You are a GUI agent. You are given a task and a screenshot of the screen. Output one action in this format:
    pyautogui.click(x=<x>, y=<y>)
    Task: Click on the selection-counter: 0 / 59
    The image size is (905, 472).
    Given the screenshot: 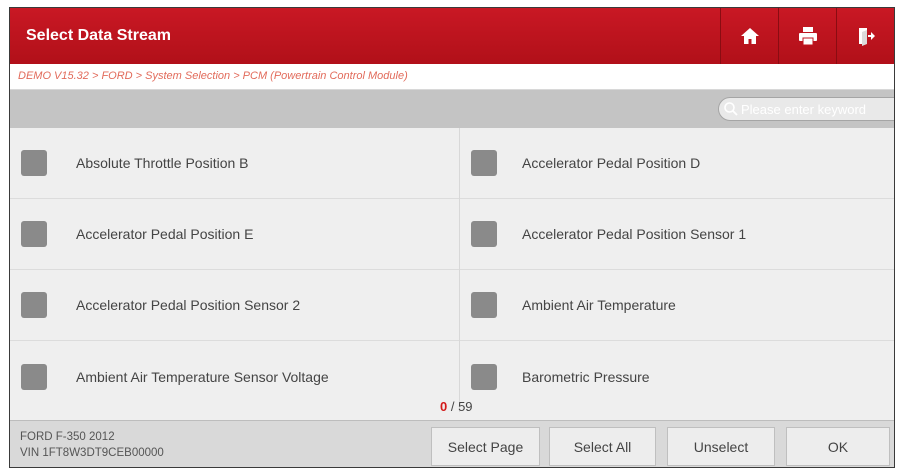 What is the action you would take?
    pyautogui.click(x=456, y=406)
    